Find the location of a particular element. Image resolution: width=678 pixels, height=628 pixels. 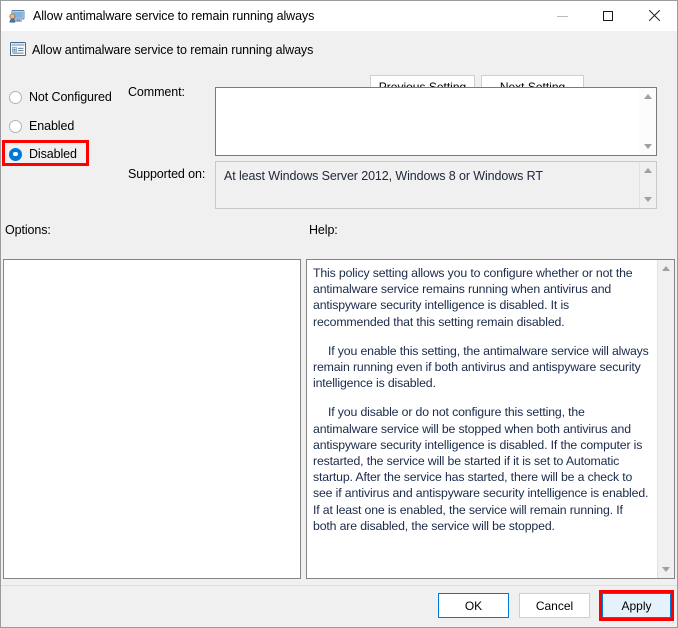

minimize-button is located at coordinates (562, 16).